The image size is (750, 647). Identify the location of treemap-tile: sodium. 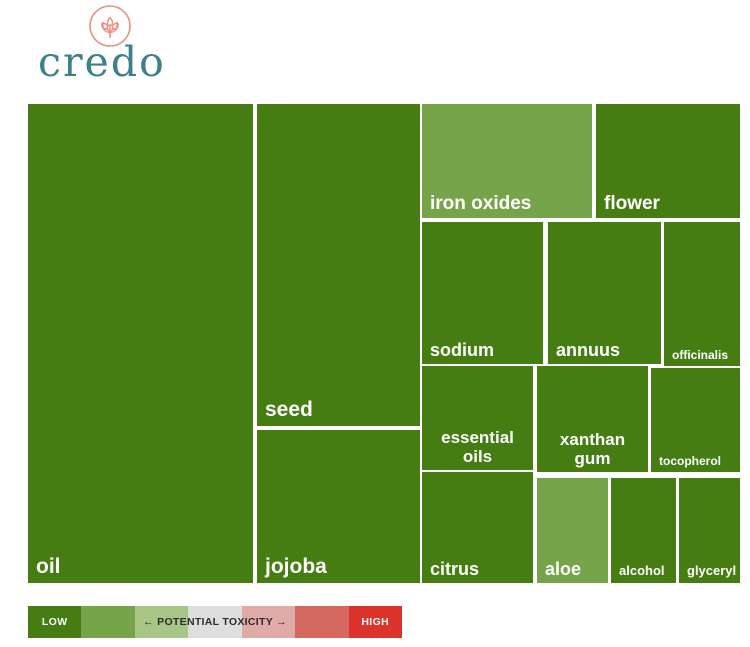
(482, 293).